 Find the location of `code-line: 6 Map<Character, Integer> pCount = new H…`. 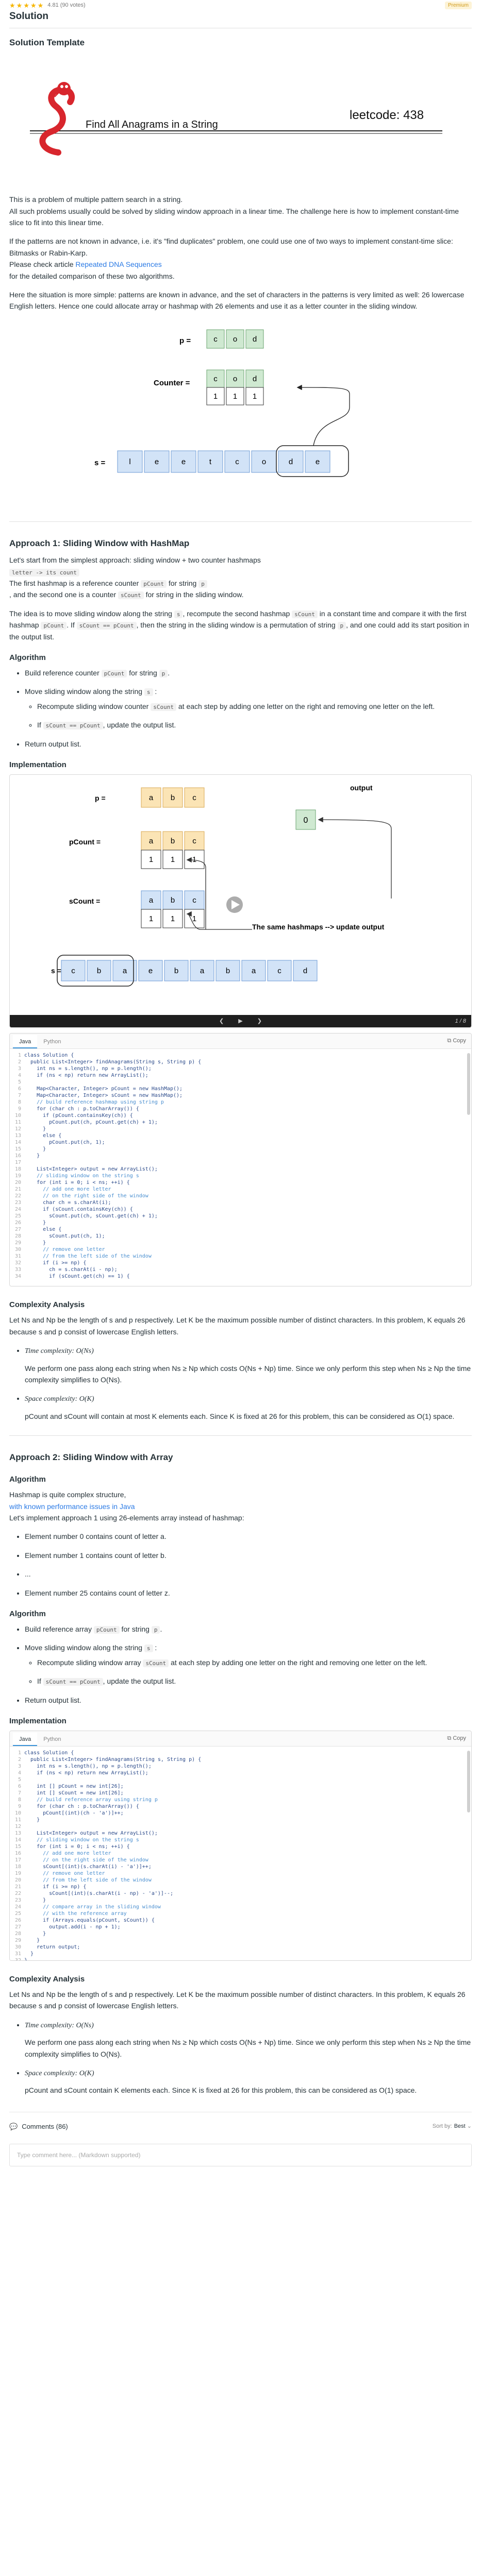

code-line: 6 Map<Character, Integer> pCount = new H… is located at coordinates (240, 1089).